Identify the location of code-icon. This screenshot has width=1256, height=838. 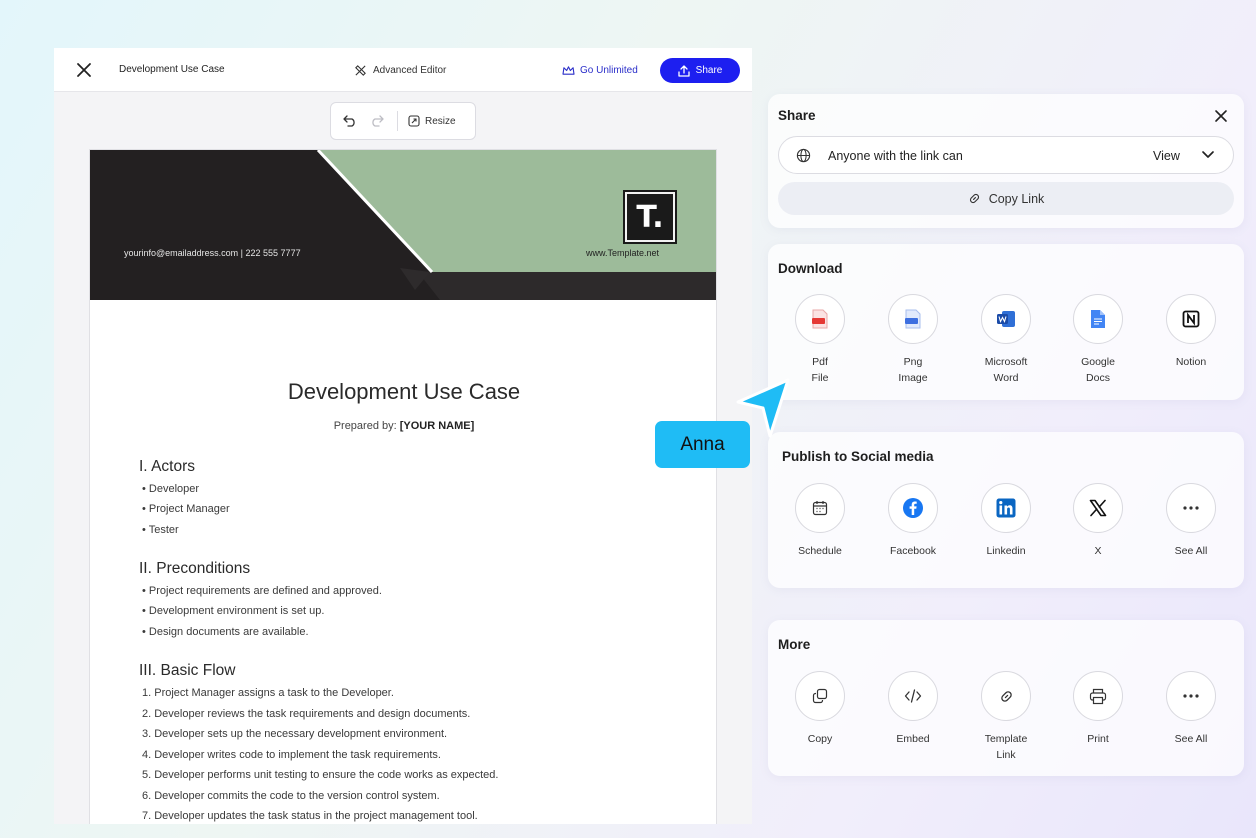
(913, 696).